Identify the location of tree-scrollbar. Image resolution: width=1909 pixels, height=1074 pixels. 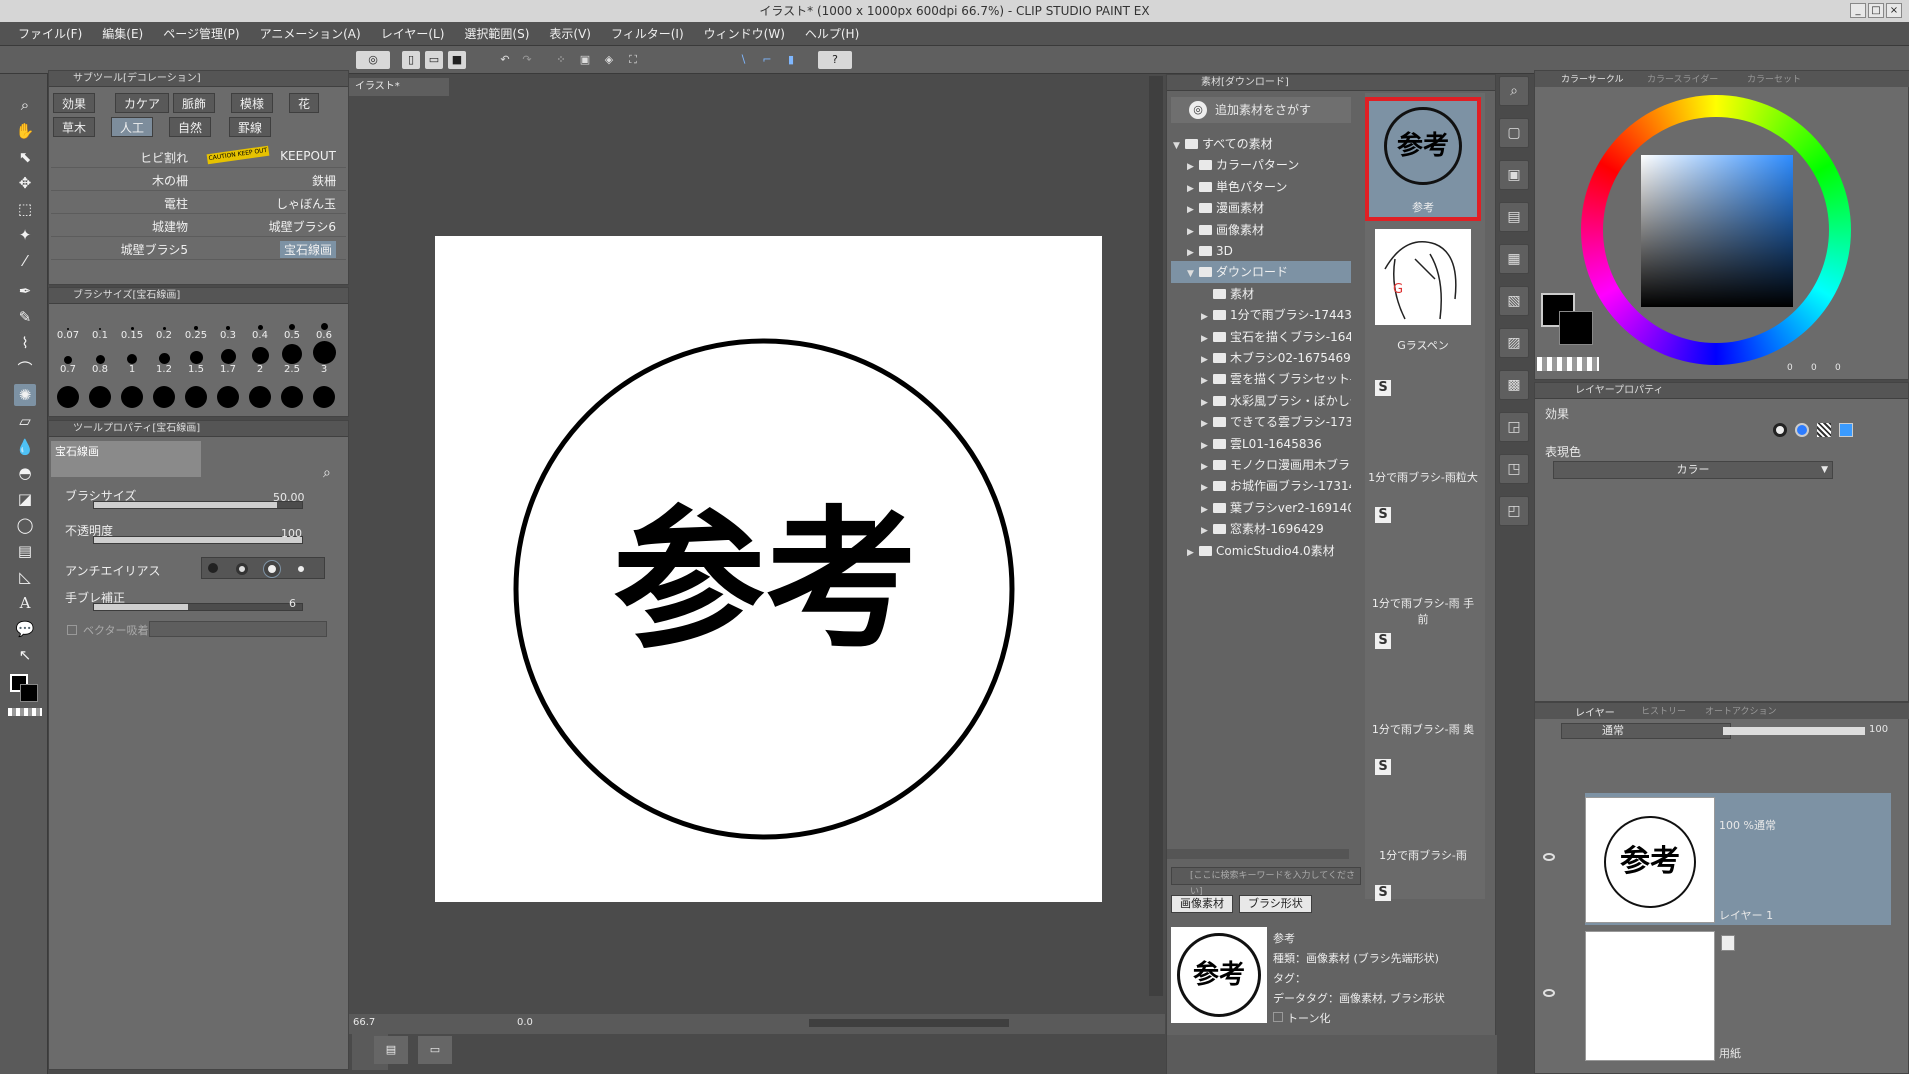
(1258, 854).